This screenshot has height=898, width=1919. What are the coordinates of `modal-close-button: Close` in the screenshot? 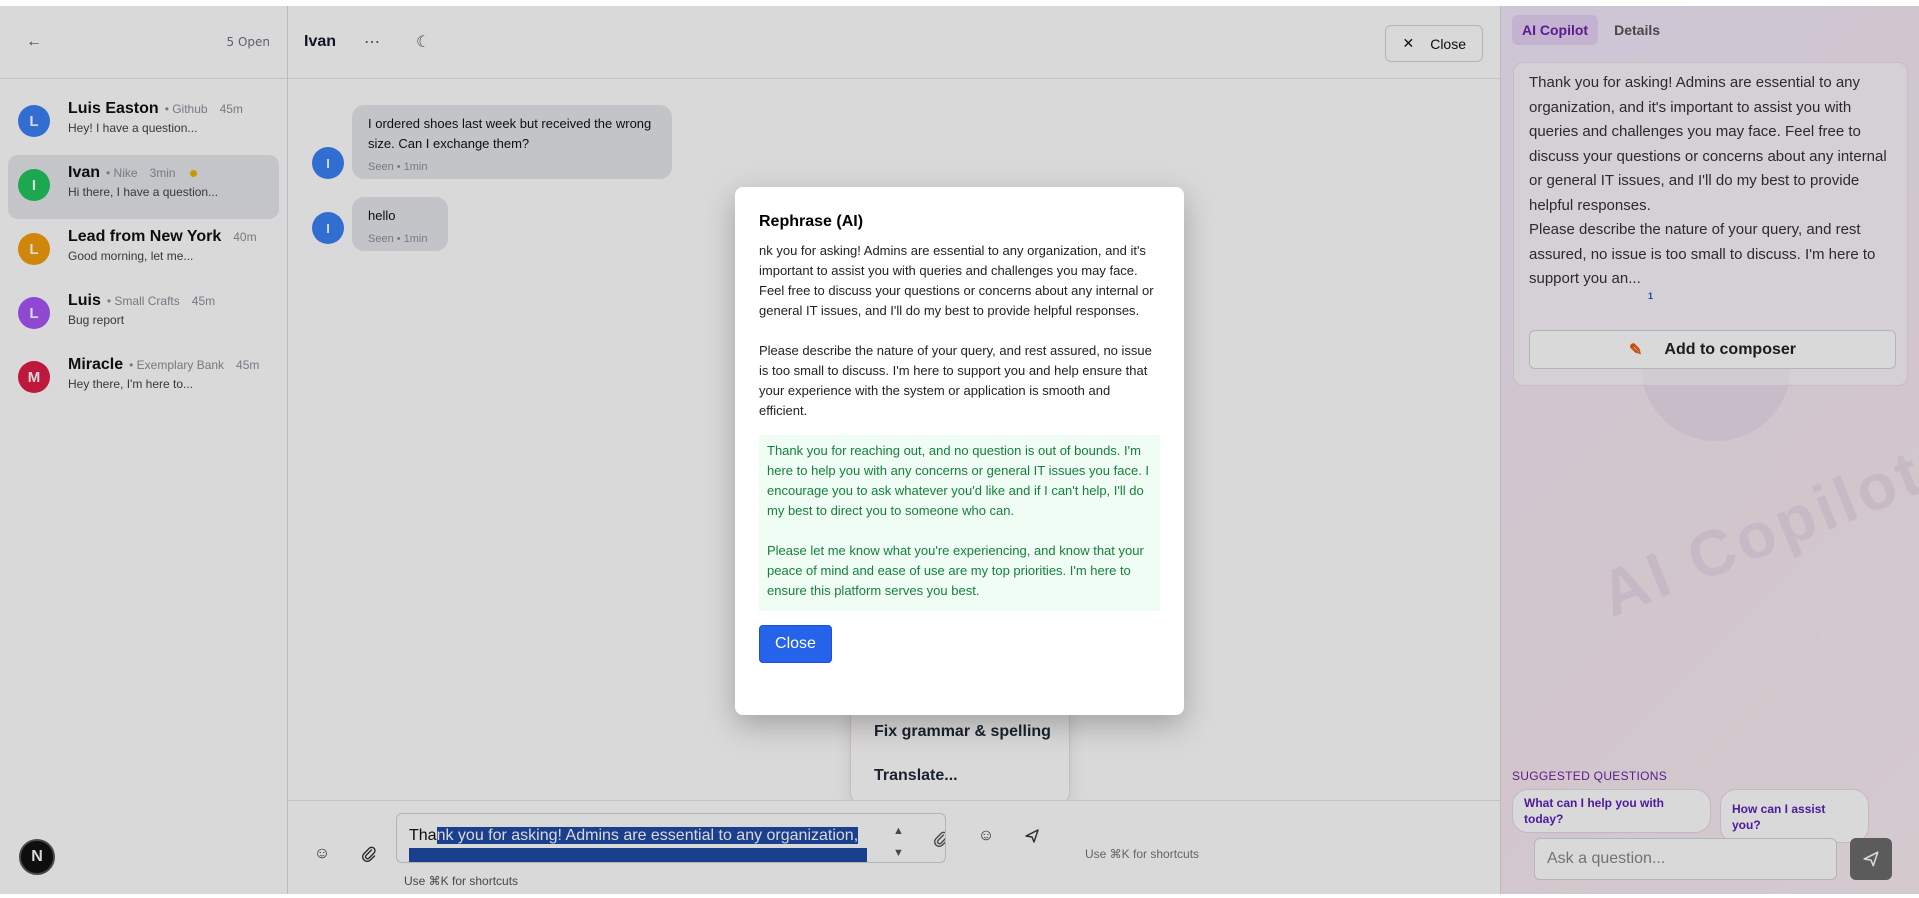 It's located at (795, 644).